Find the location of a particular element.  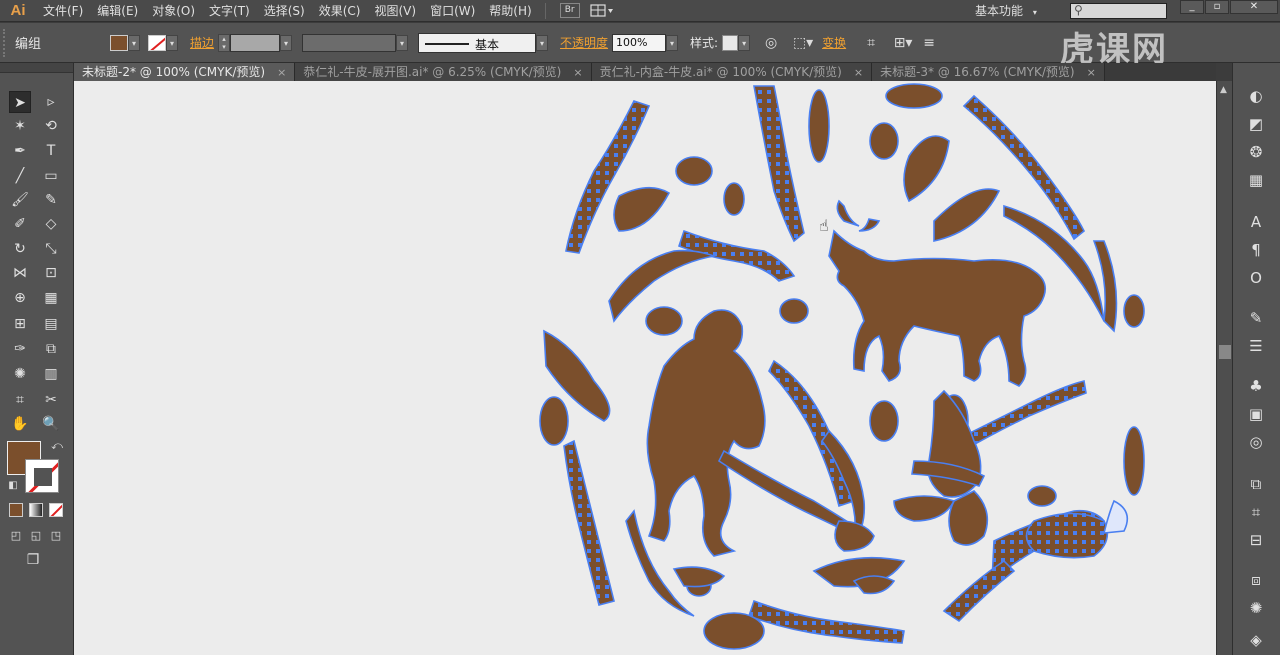

help-search-input: ⚲ is located at coordinates (1118, 11).